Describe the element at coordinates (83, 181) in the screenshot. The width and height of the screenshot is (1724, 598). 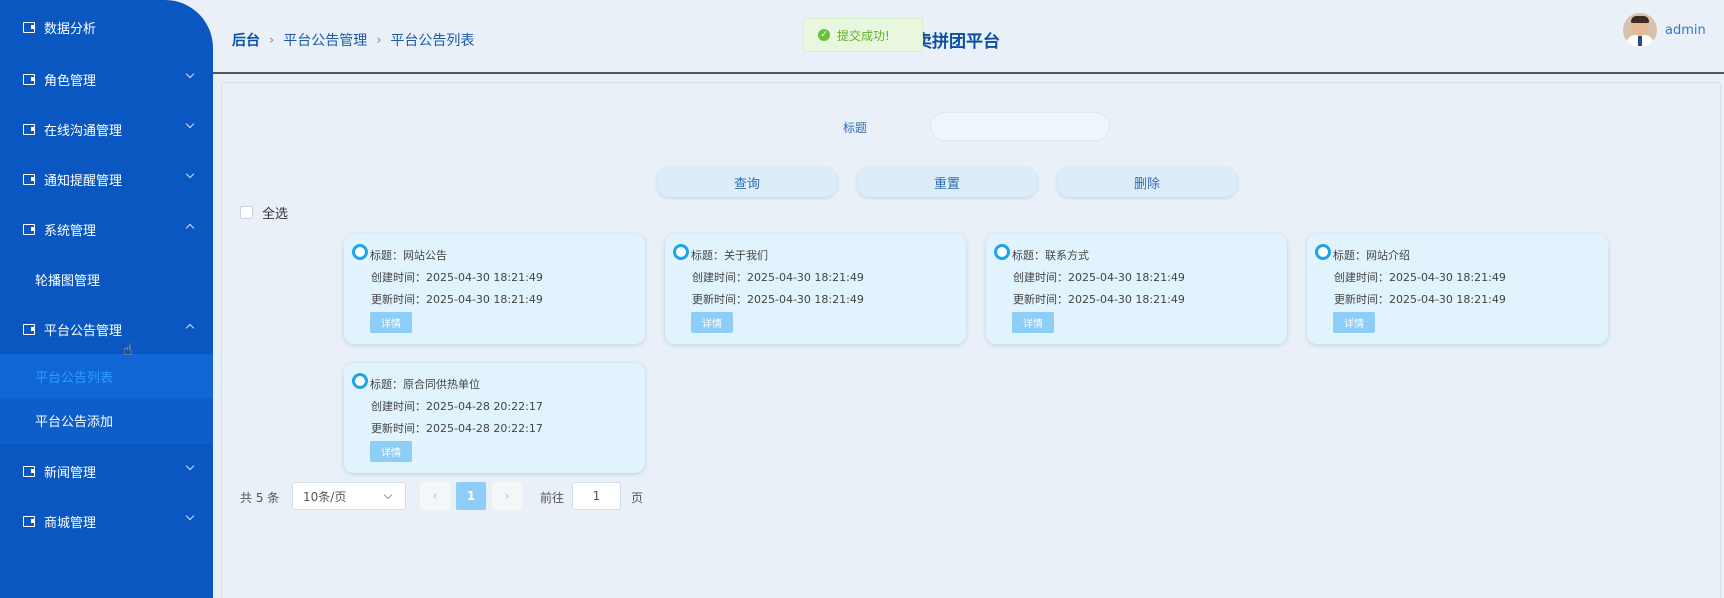
I see `sidebar-item-label: 通知提醒管理` at that location.